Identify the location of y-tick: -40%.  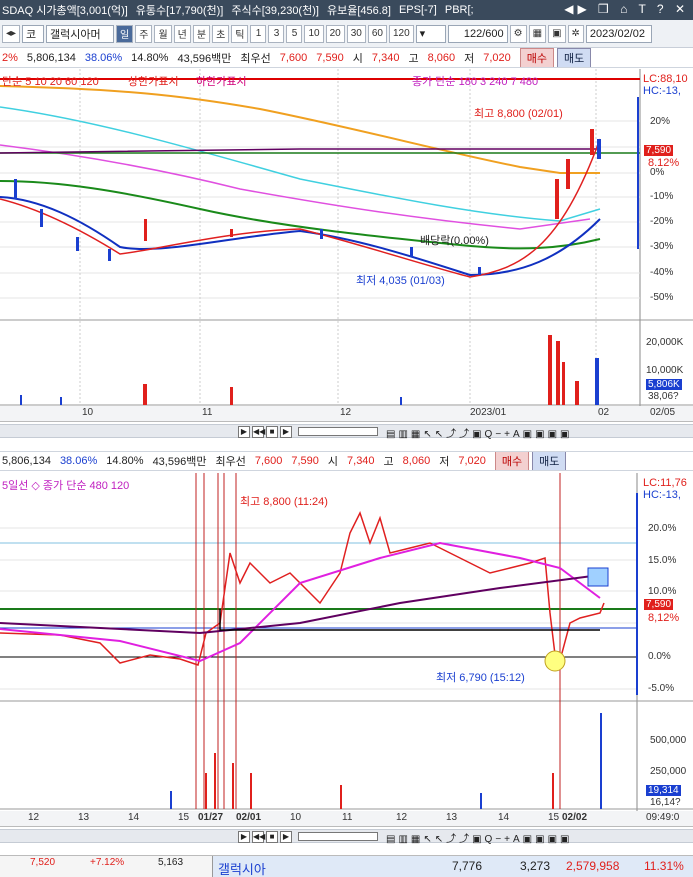
(662, 272).